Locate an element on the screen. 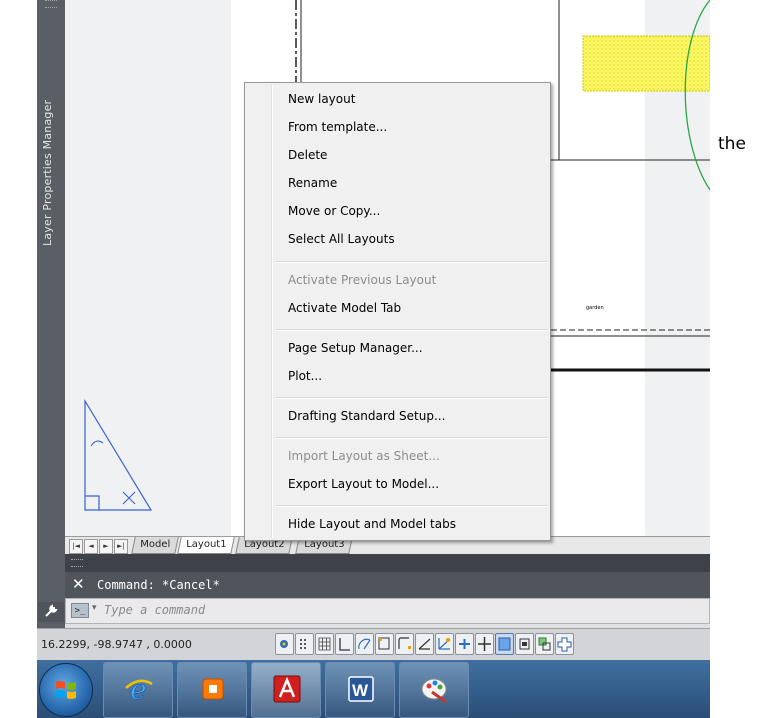 Image resolution: width=783 pixels, height=718 pixels. windows-start-button is located at coordinates (66, 690).